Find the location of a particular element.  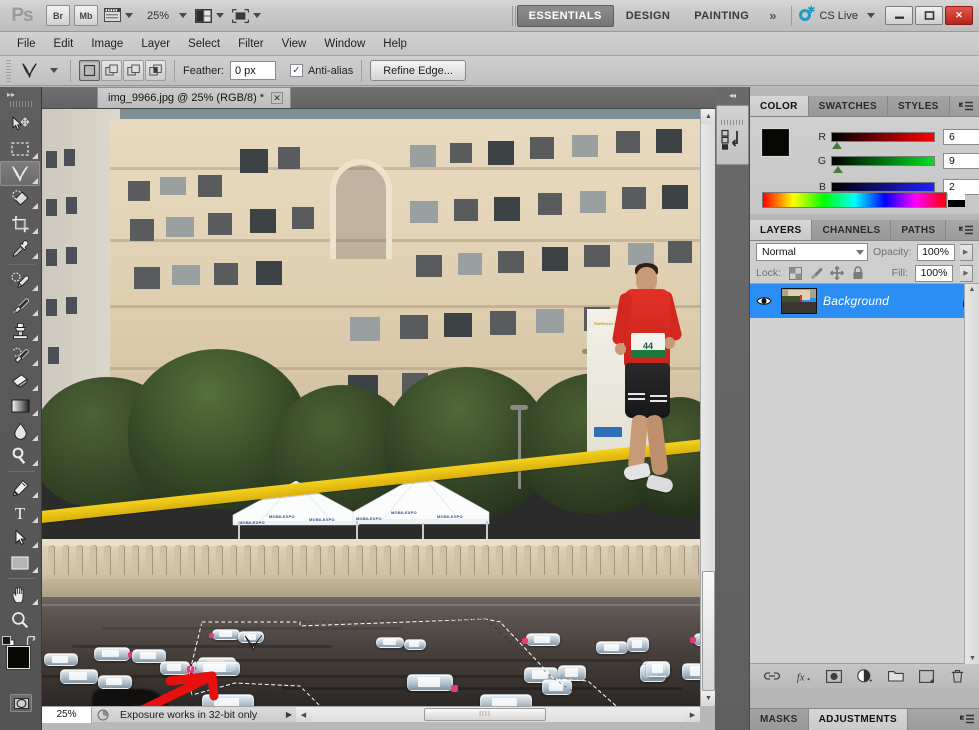

menu-view: View is located at coordinates (294, 44).